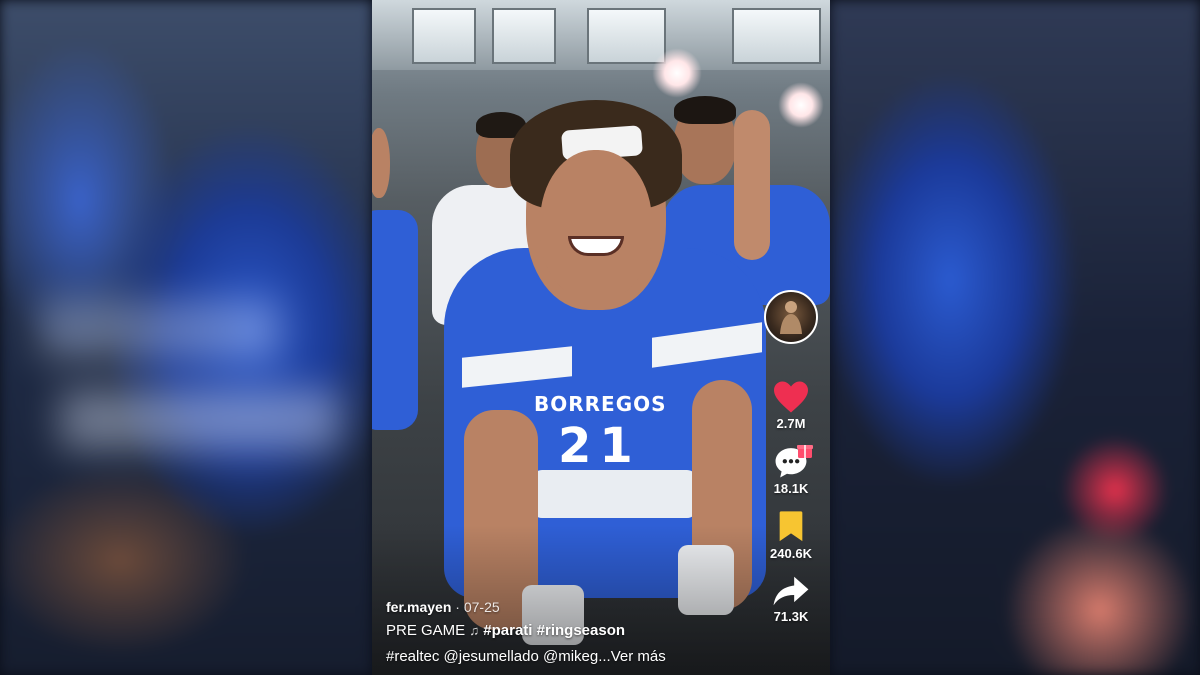 This screenshot has height=675, width=1200. I want to click on hashtag-link: #parati, so click(507, 630).